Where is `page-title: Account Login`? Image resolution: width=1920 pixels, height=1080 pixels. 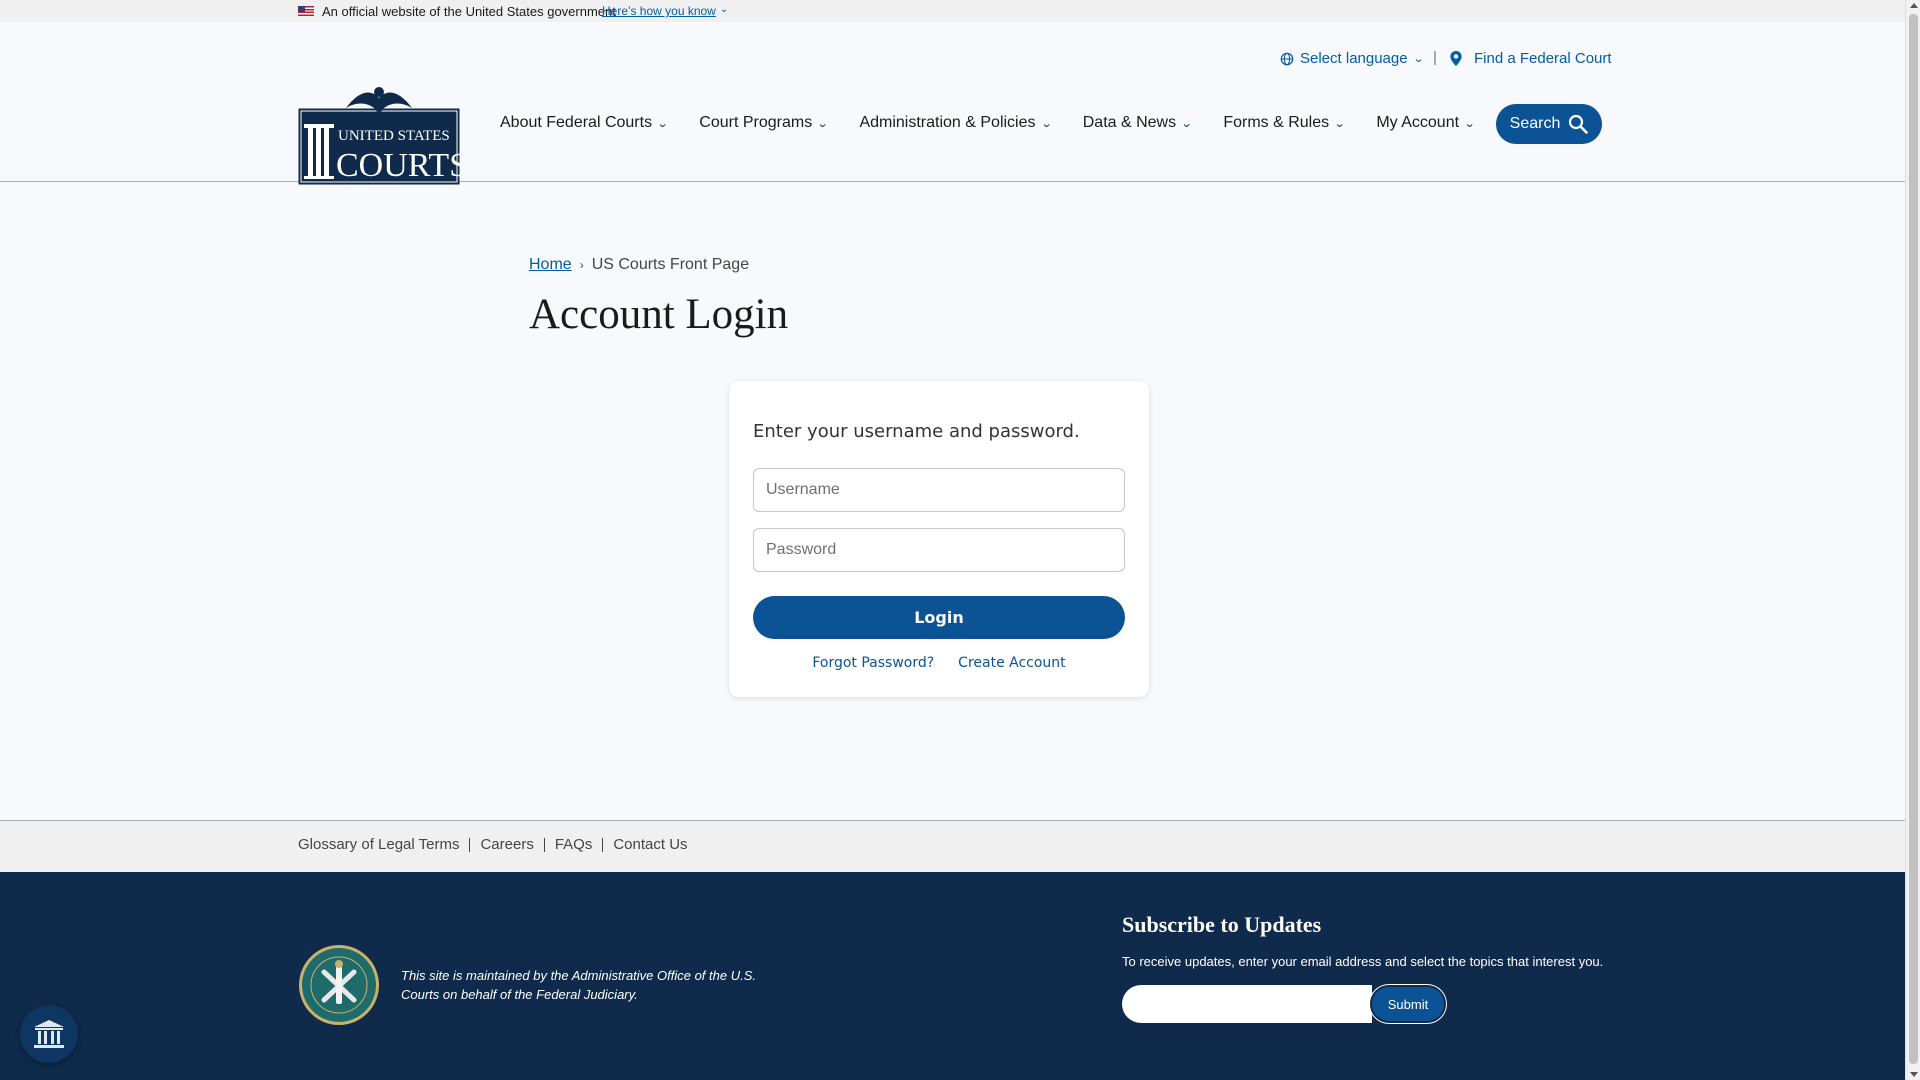
page-title: Account Login is located at coordinates (659, 314).